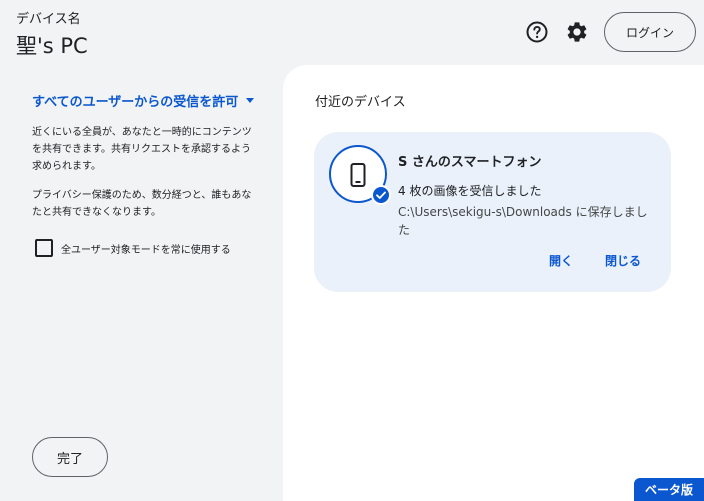  What do you see at coordinates (135, 102) in the screenshot?
I see `visibility-dropdown-label: すべてのユーザーからの受信を許可` at bounding box center [135, 102].